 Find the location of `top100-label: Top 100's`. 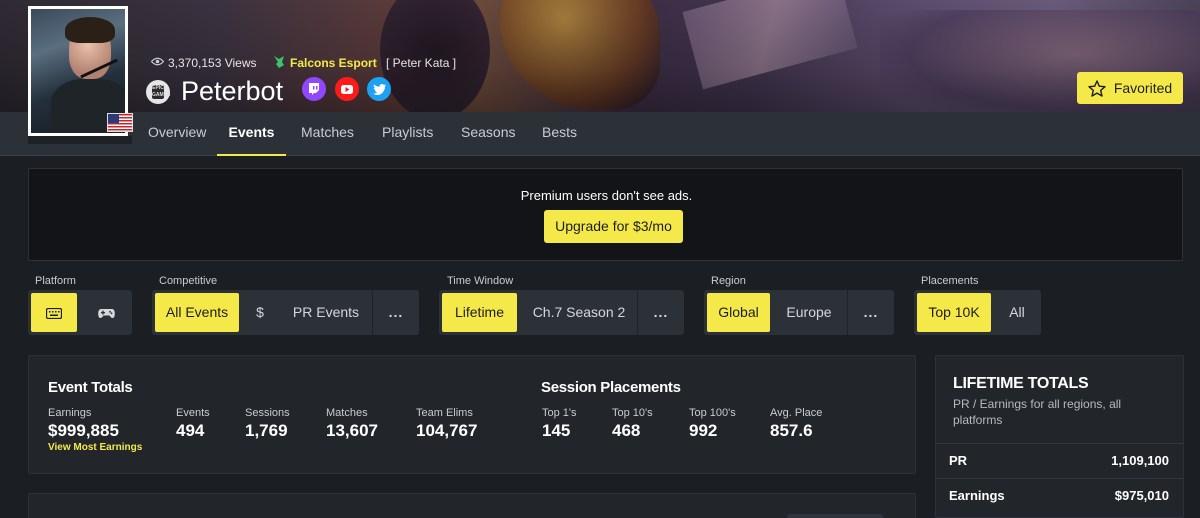

top100-label: Top 100's is located at coordinates (712, 413).